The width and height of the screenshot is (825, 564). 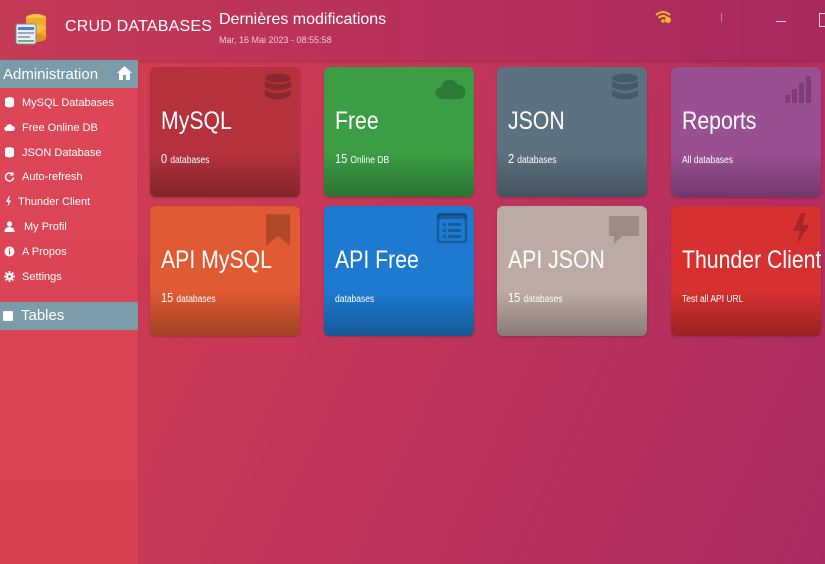 I want to click on tile-count: 2, so click(x=511, y=158).